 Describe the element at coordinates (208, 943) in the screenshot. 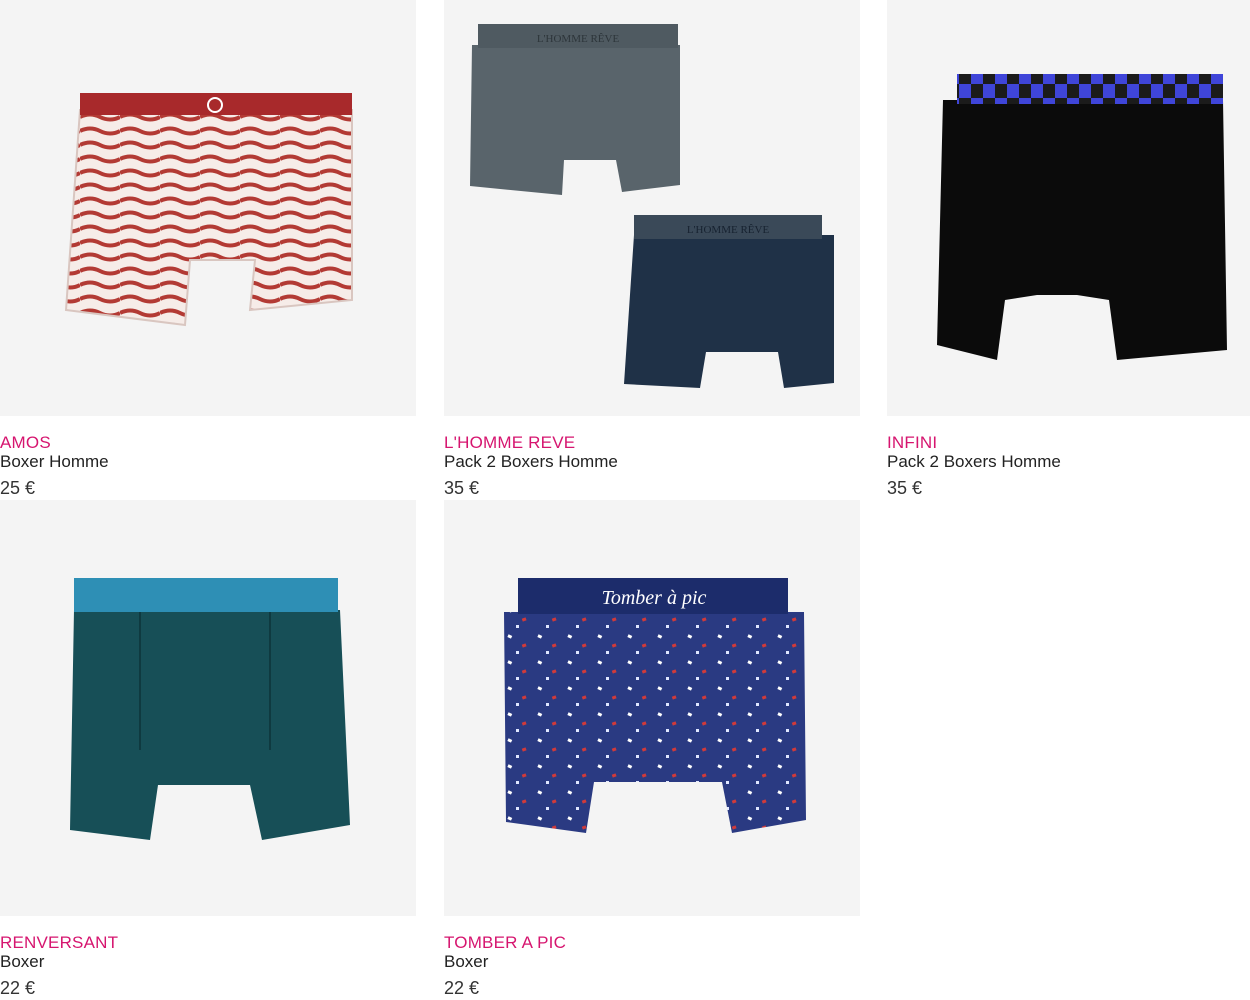

I see `product-brand: RENVERSANT` at that location.